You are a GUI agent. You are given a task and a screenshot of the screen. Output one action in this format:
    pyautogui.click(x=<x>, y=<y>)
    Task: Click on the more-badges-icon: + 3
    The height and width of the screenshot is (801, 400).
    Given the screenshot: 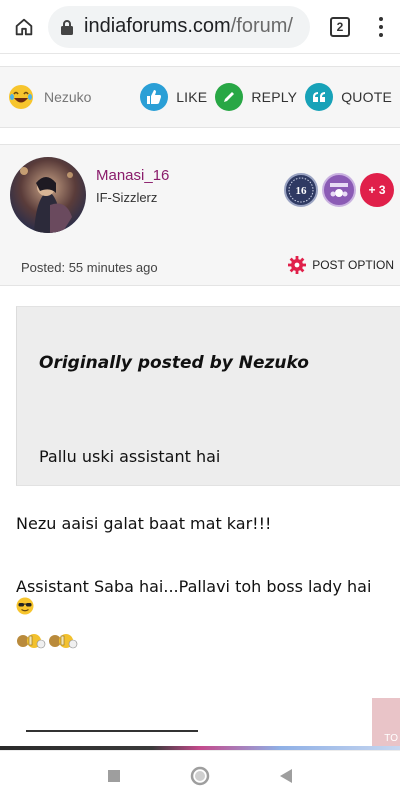 What is the action you would take?
    pyautogui.click(x=377, y=190)
    